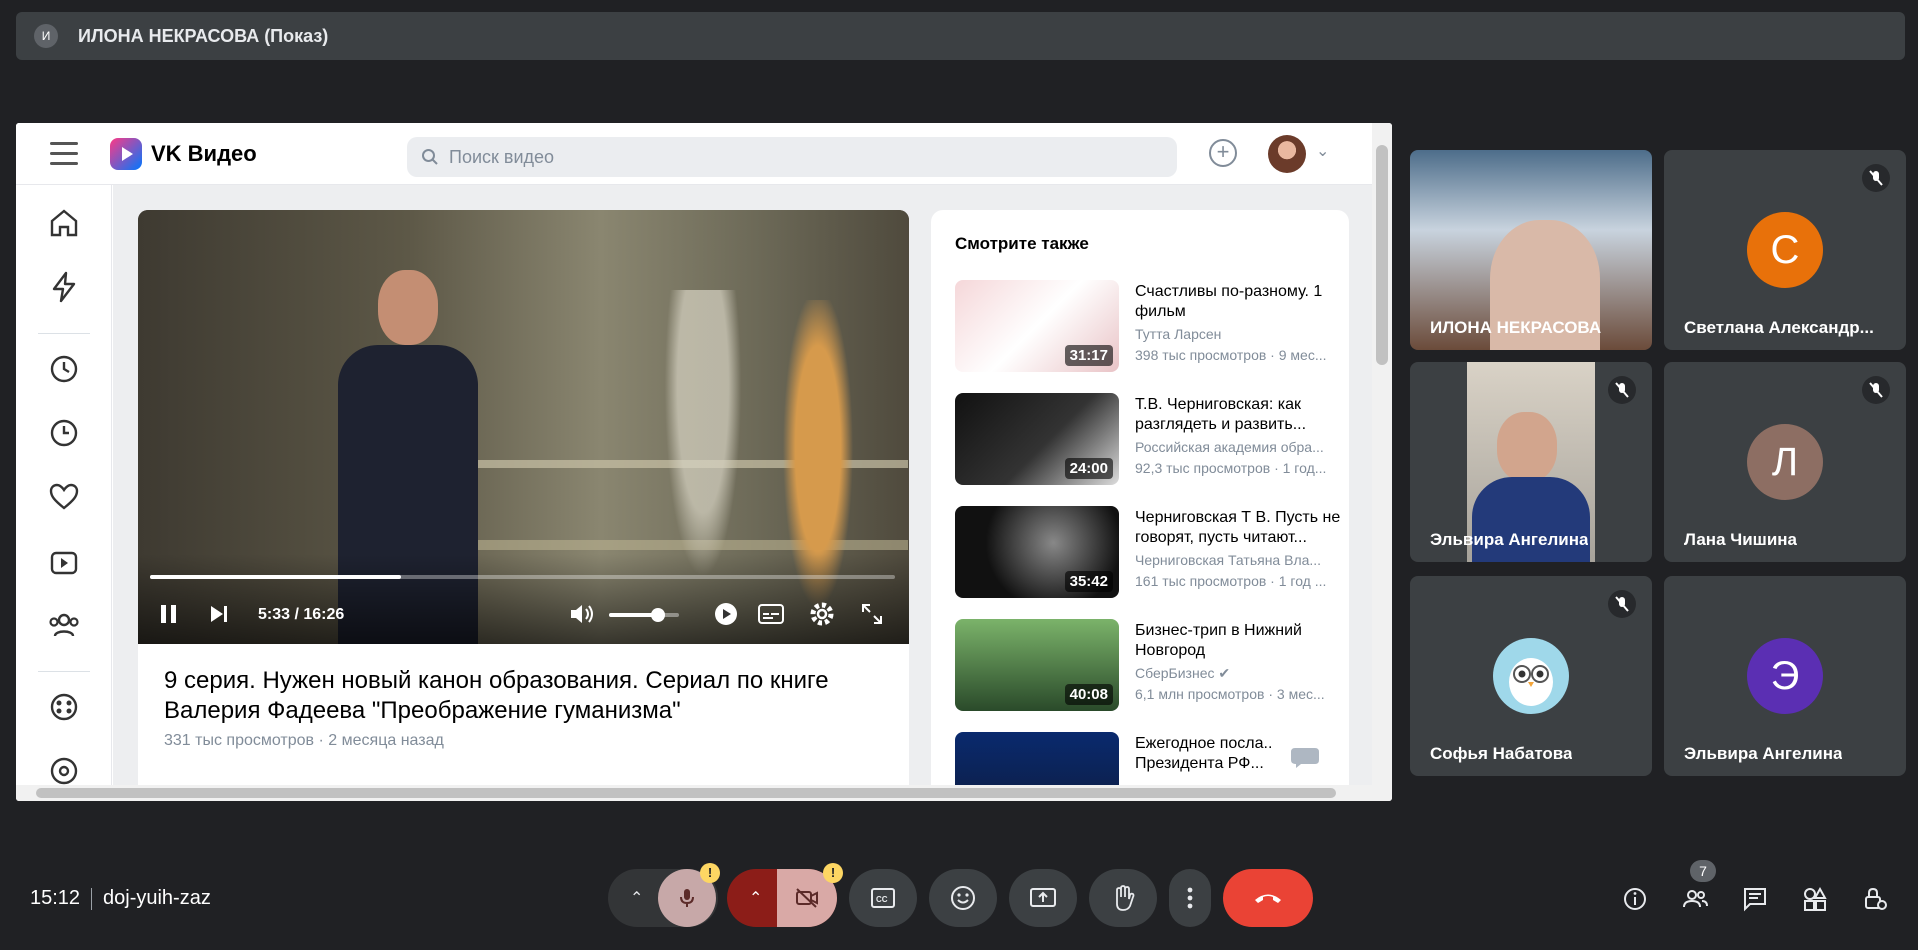 The height and width of the screenshot is (950, 1918). What do you see at coordinates (386, 740) in the screenshot?
I see `video-age: 2 месяца назад` at bounding box center [386, 740].